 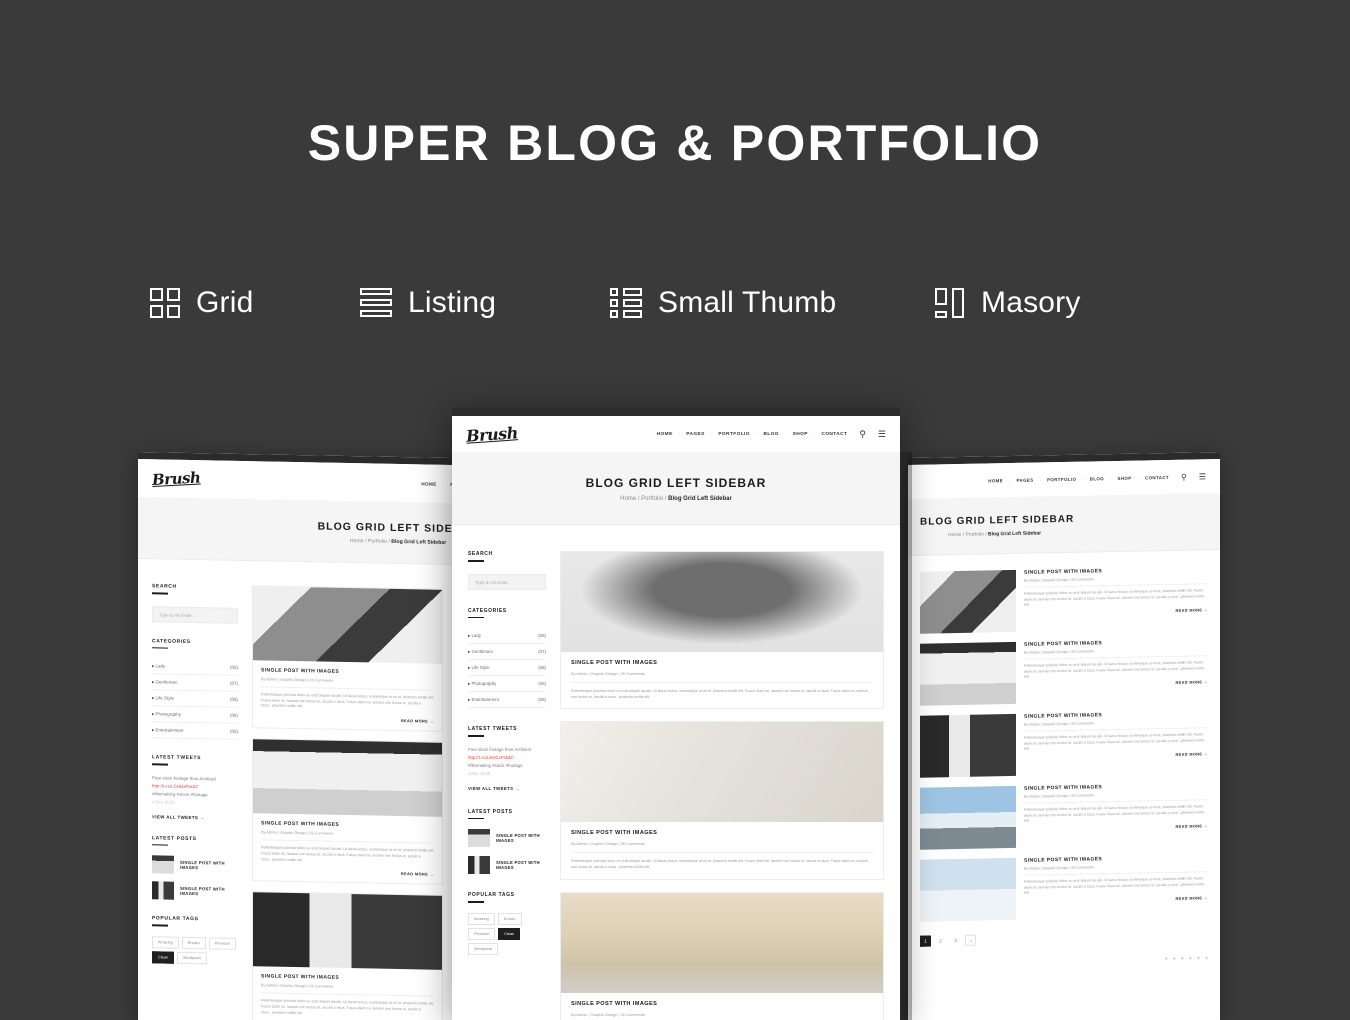 I want to click on page-button-2: 2, so click(x=940, y=940).